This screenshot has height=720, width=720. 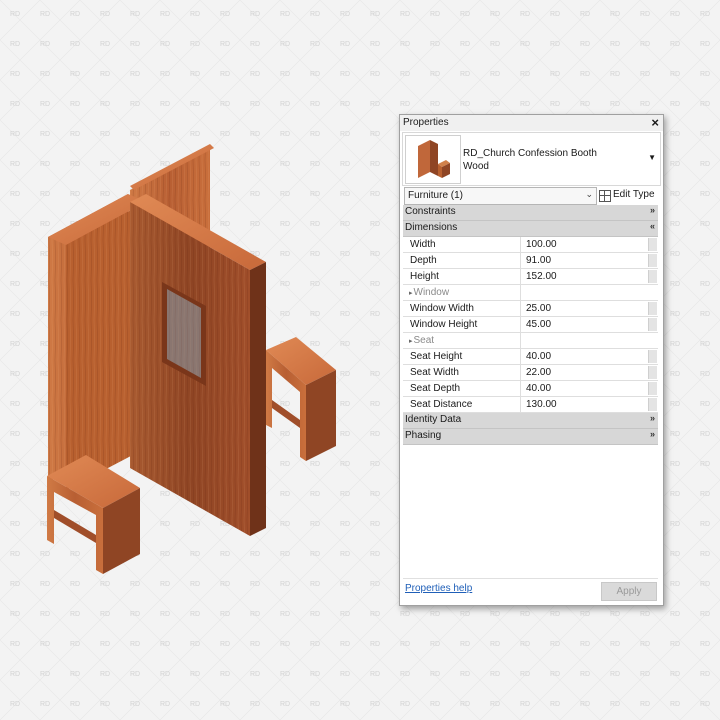 What do you see at coordinates (634, 194) in the screenshot?
I see `edit-type-label: Edit Type` at bounding box center [634, 194].